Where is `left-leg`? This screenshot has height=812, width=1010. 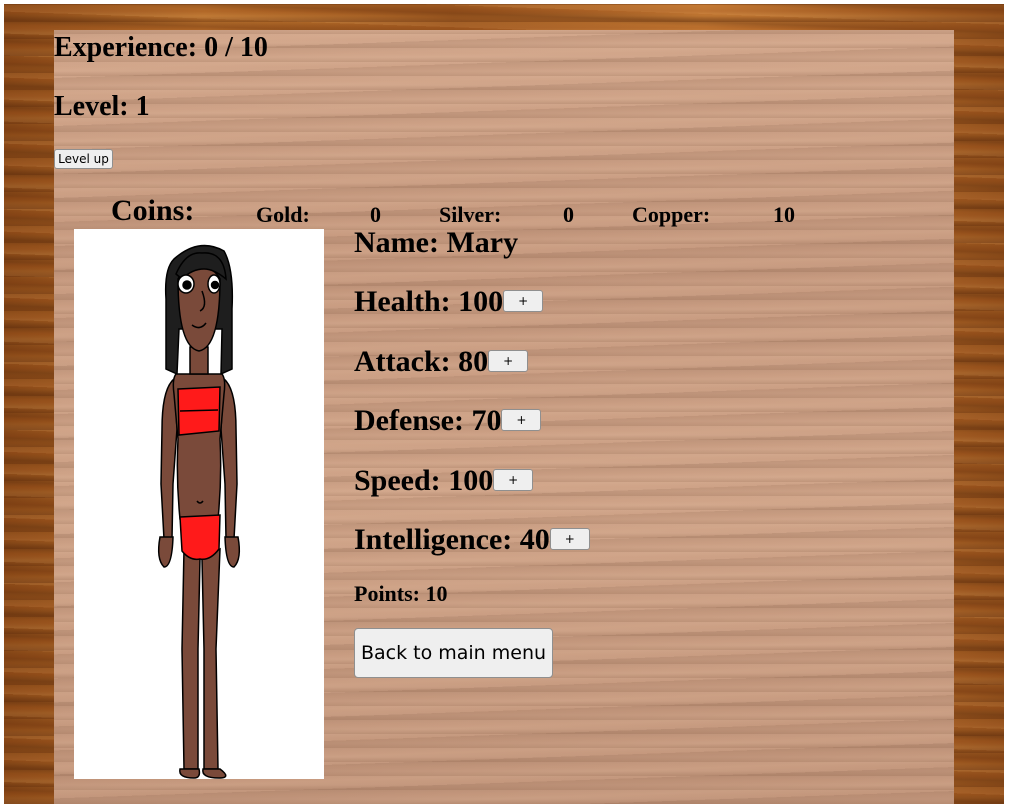
left-leg is located at coordinates (191, 658).